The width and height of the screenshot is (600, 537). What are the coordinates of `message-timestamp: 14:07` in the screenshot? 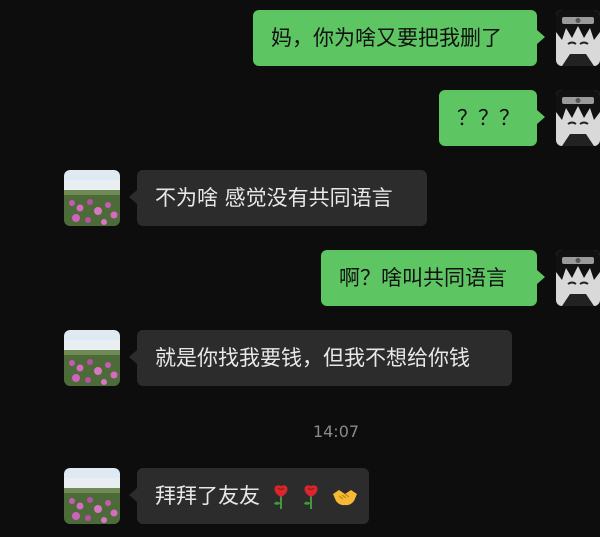 It's located at (336, 431).